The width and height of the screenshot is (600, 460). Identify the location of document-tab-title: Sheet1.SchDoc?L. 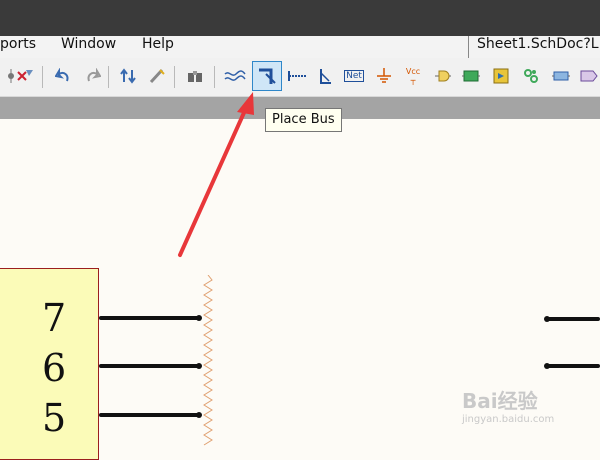
(533, 47).